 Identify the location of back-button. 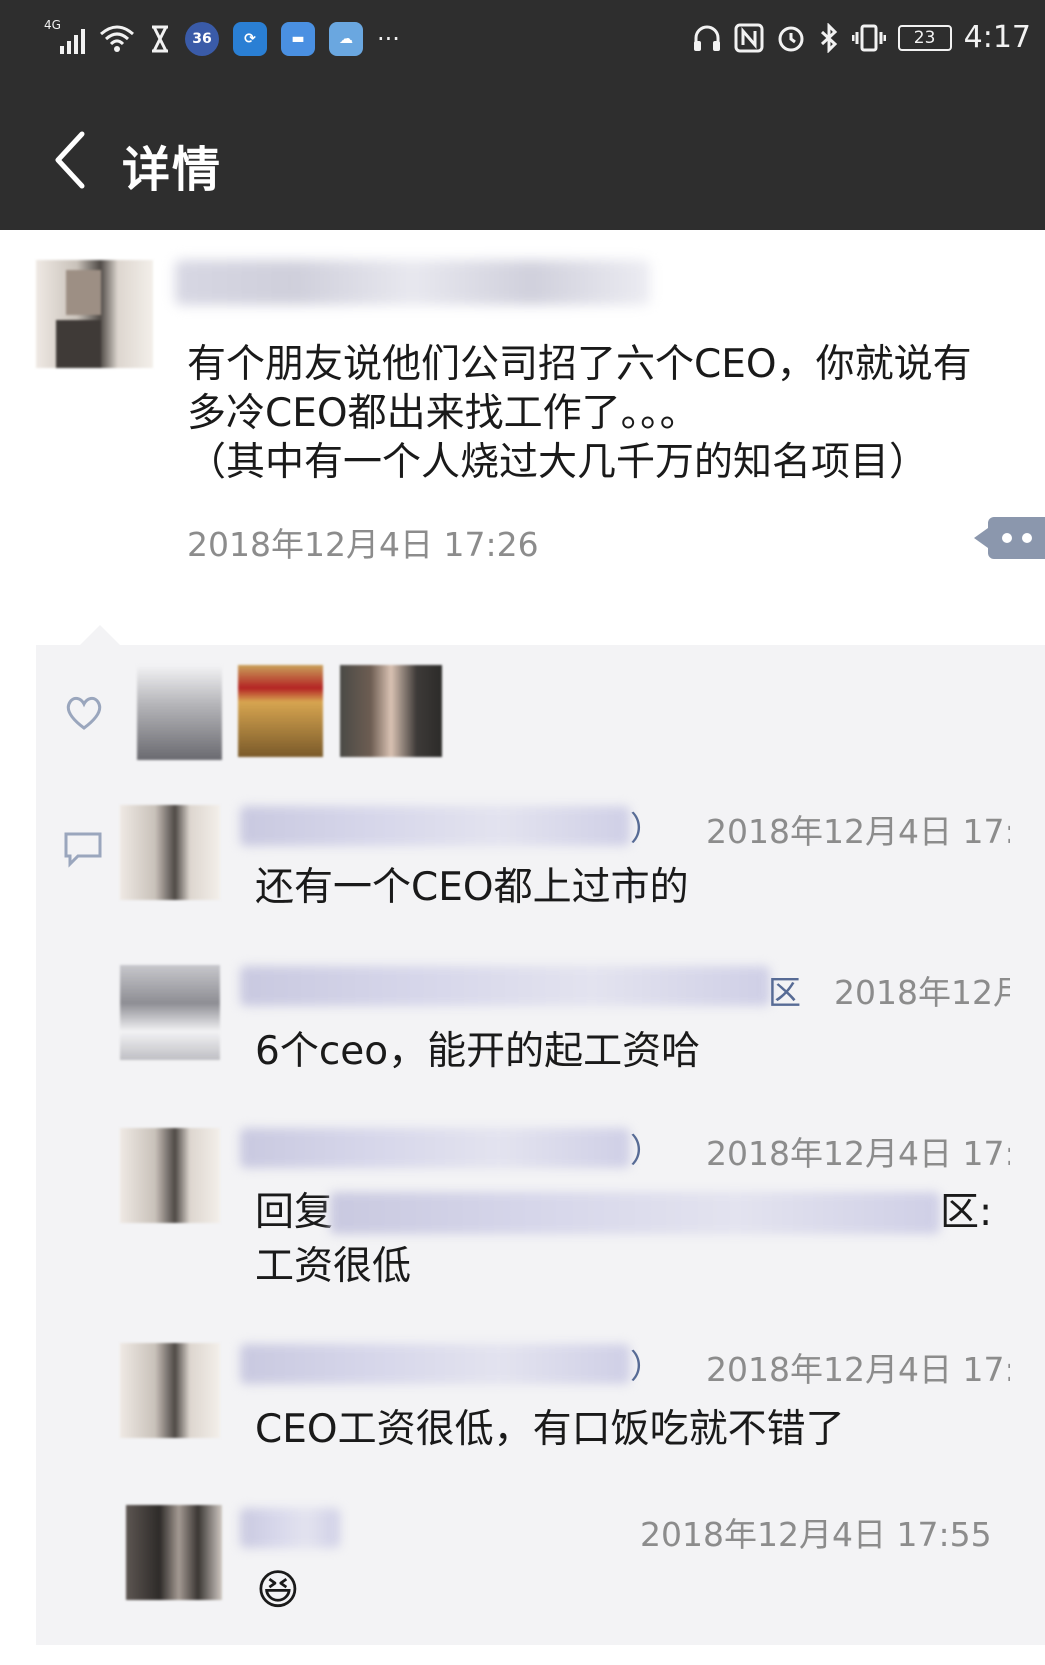
(70, 160).